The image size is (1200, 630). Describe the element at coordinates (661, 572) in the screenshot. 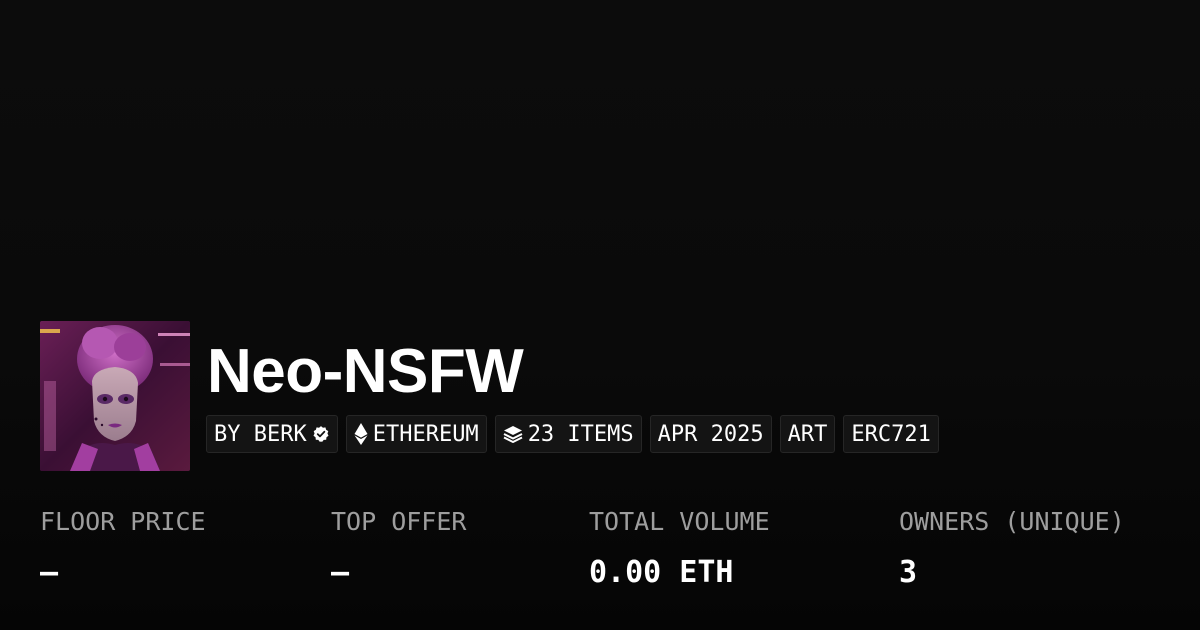

I see `total-volume-value: 0.00 ETH` at that location.